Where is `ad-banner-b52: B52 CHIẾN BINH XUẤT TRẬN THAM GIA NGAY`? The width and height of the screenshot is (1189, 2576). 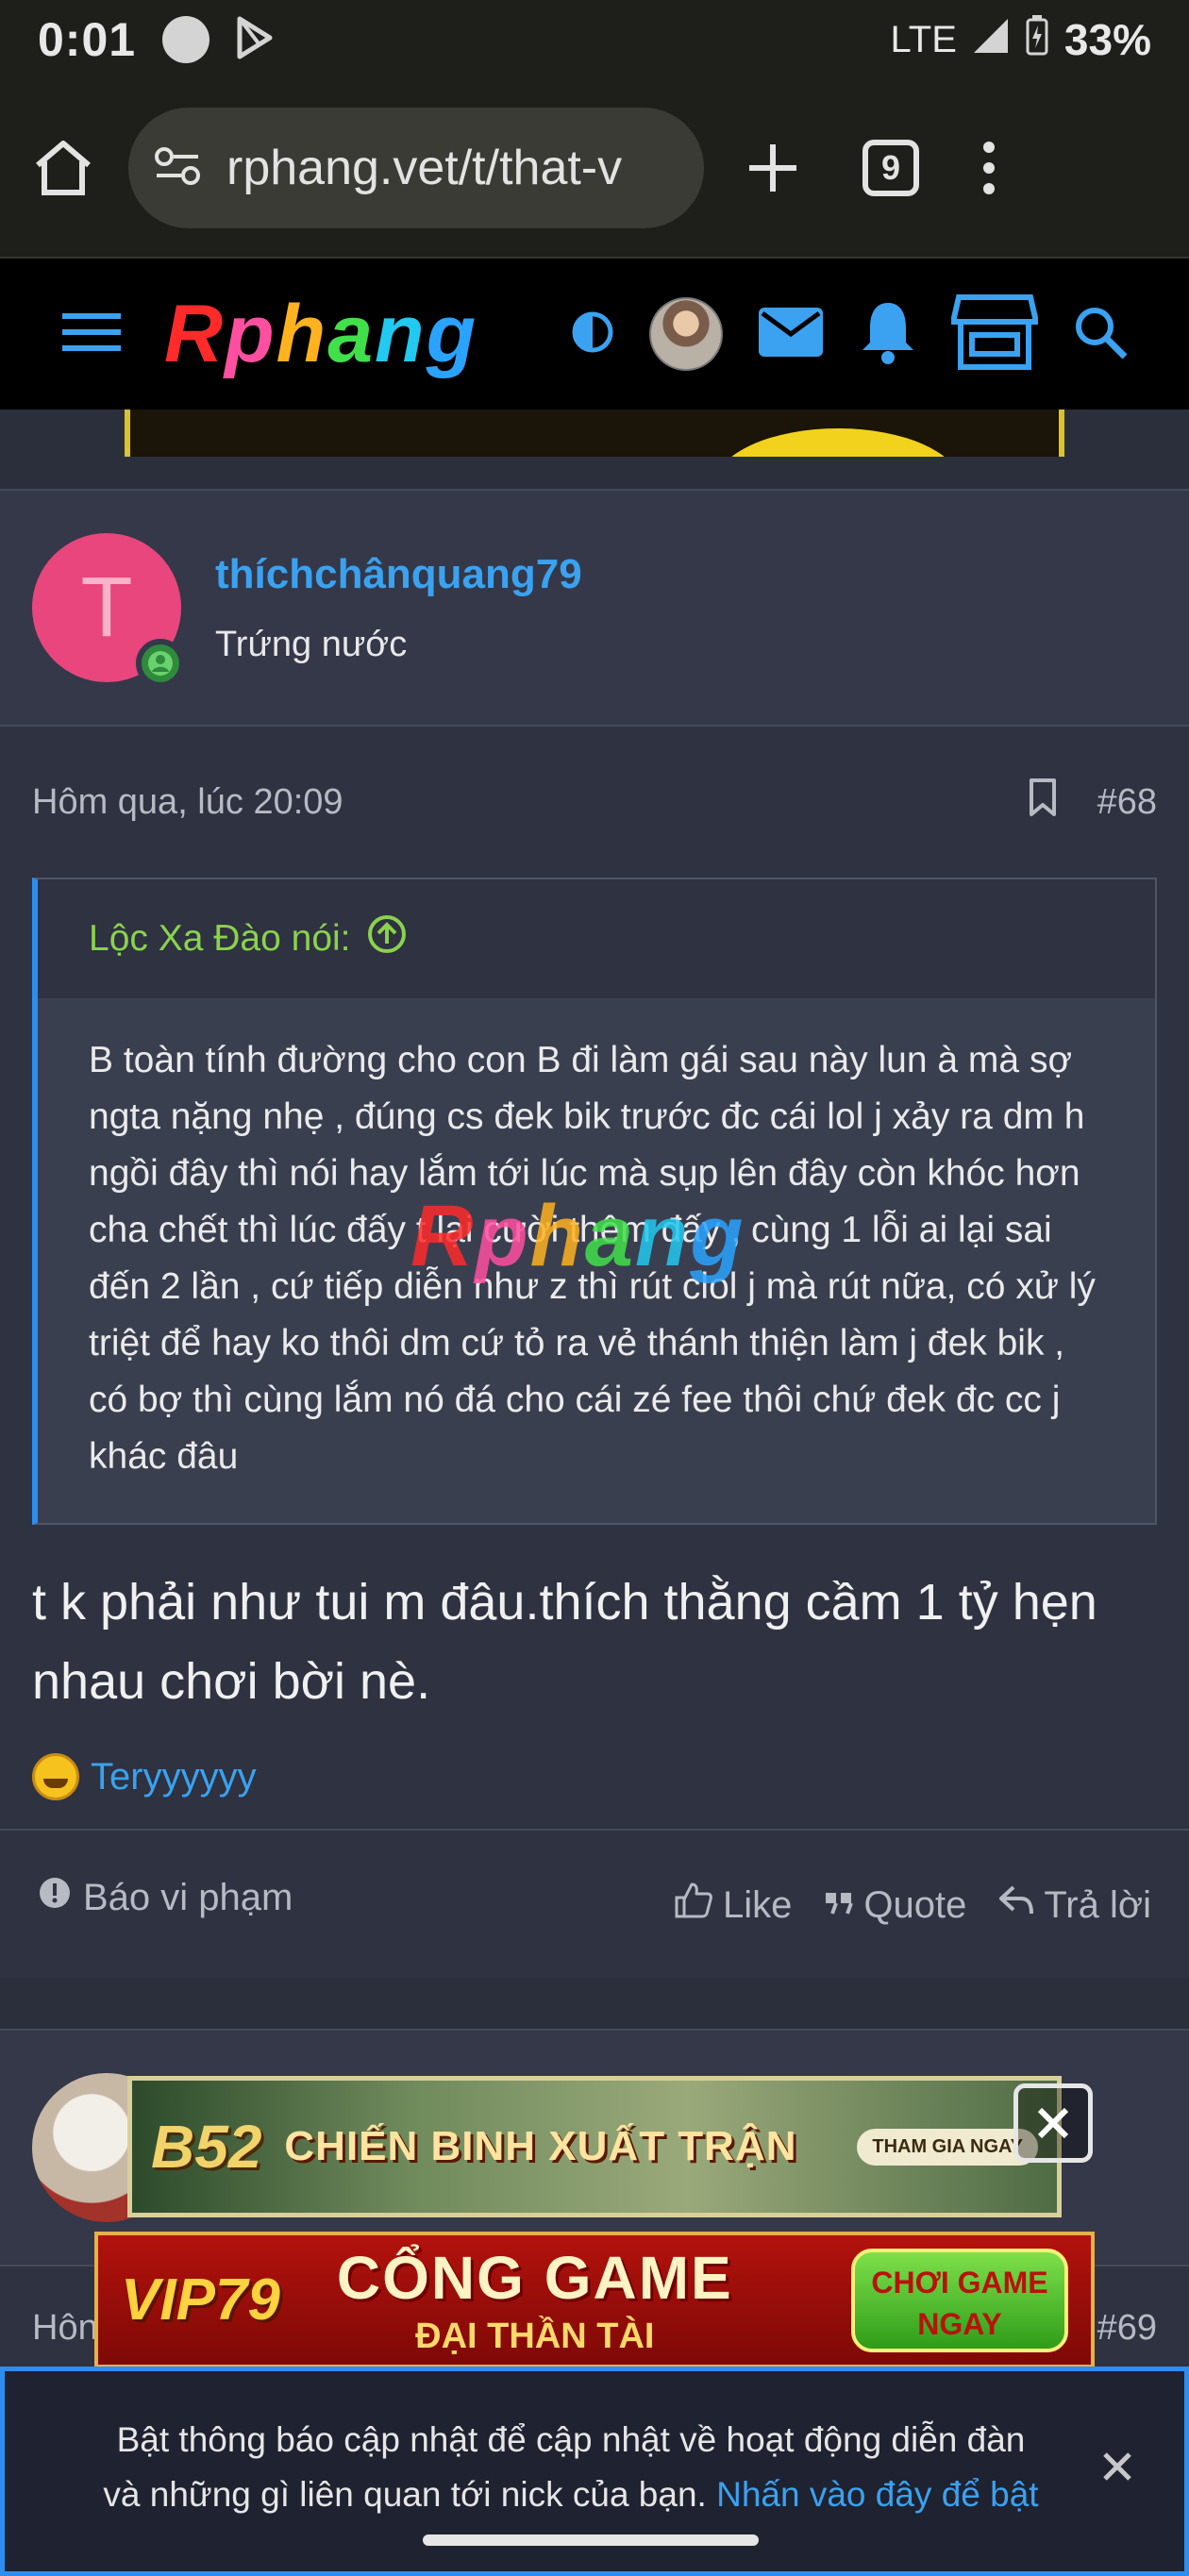 ad-banner-b52: B52 CHIẾN BINH XUẤT TRẬN THAM GIA NGAY is located at coordinates (594, 2146).